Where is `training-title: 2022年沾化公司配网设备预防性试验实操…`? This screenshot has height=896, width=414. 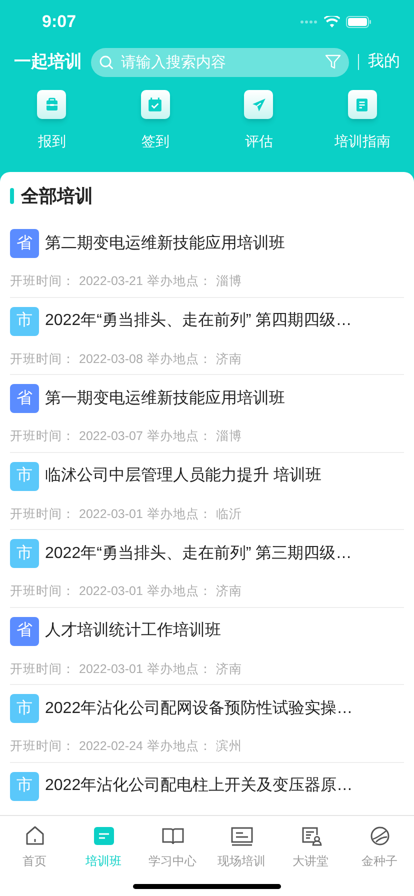
training-title: 2022年沾化公司配网设备预防性试验实操… is located at coordinates (199, 708).